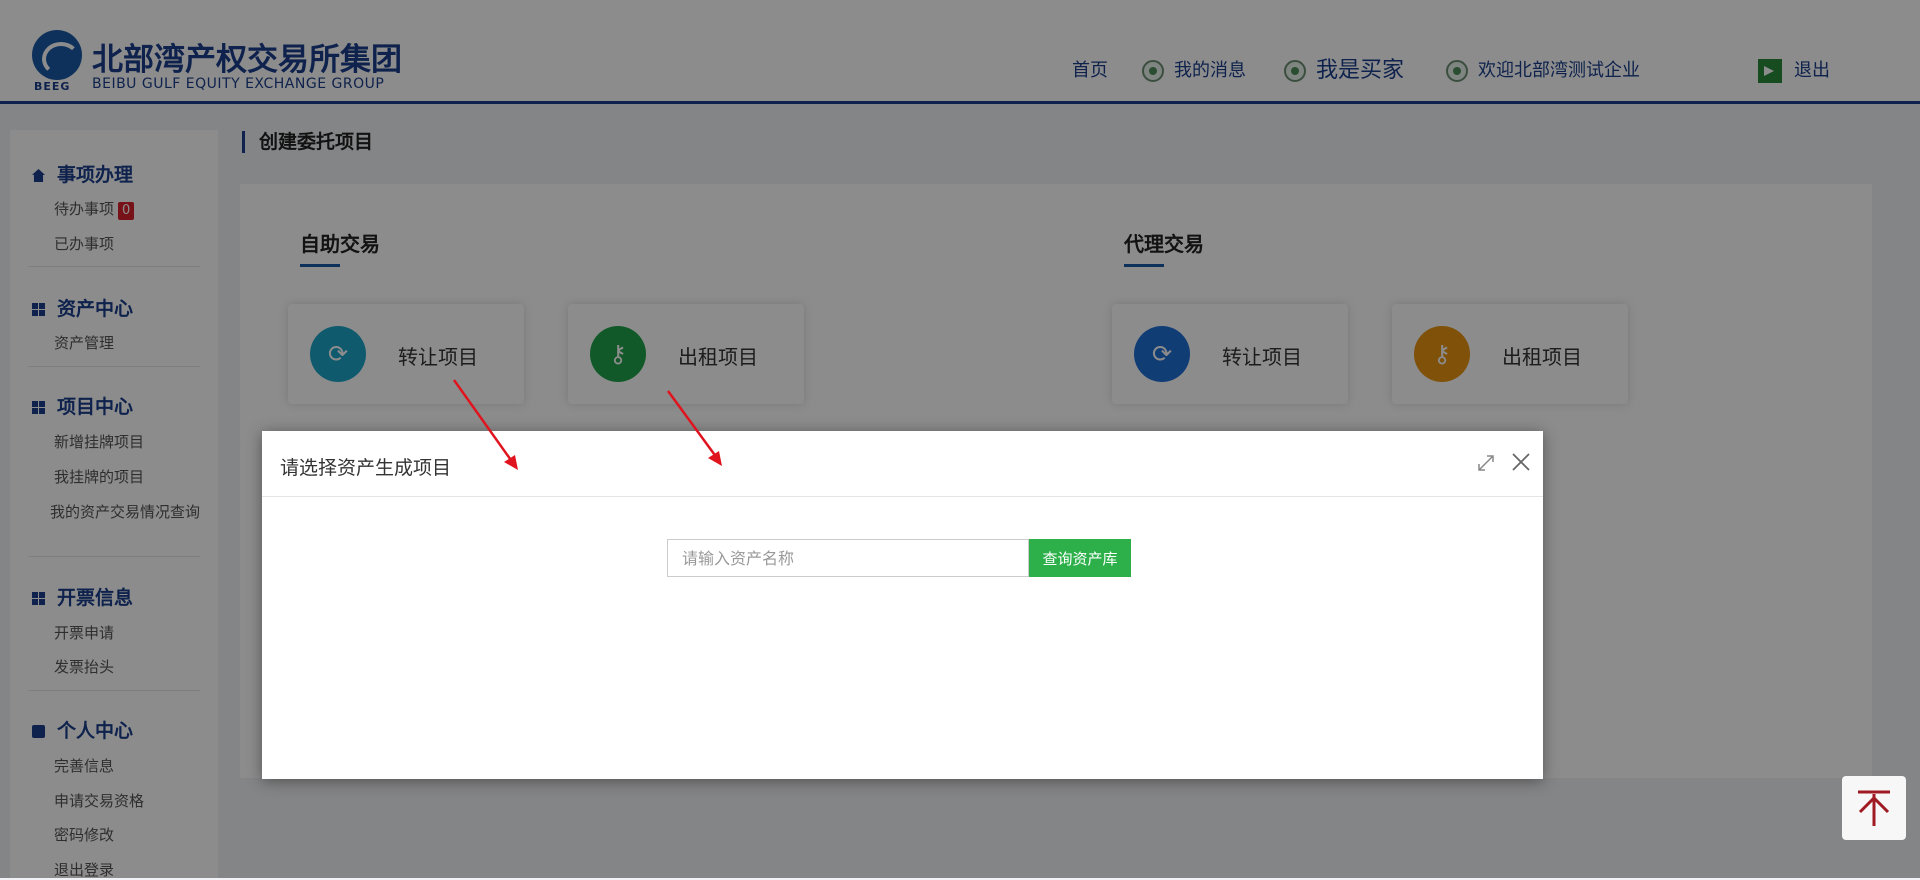 This screenshot has width=1920, height=880. What do you see at coordinates (1080, 558) in the screenshot?
I see `query-asset-library-button: 查询资产库` at bounding box center [1080, 558].